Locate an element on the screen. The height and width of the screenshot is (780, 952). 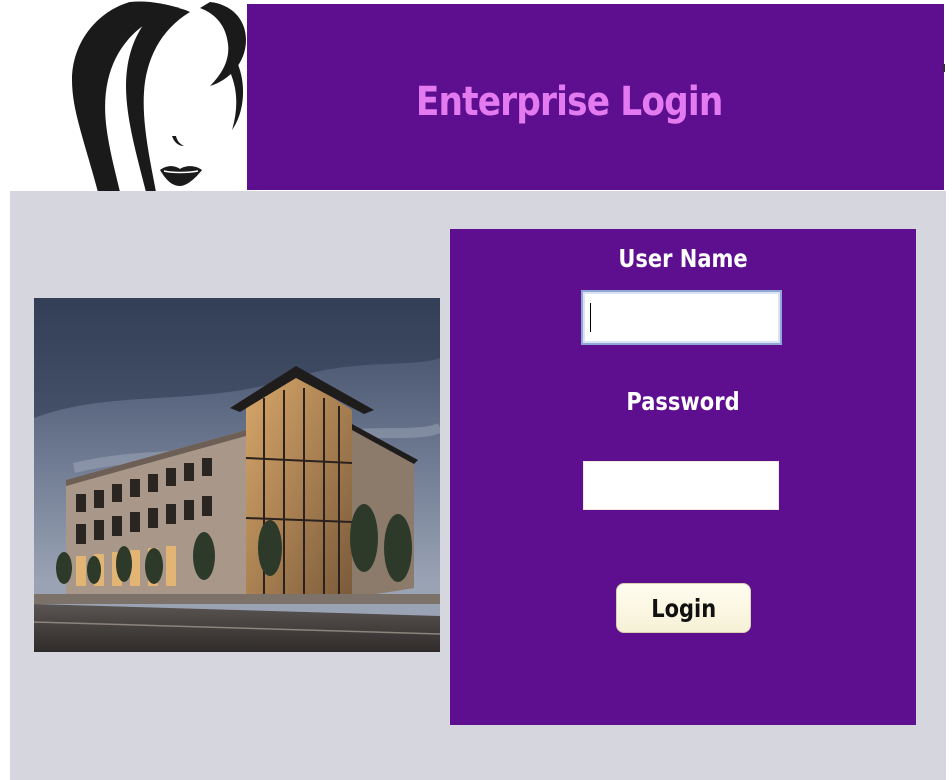
password-label: Password is located at coordinates (683, 401).